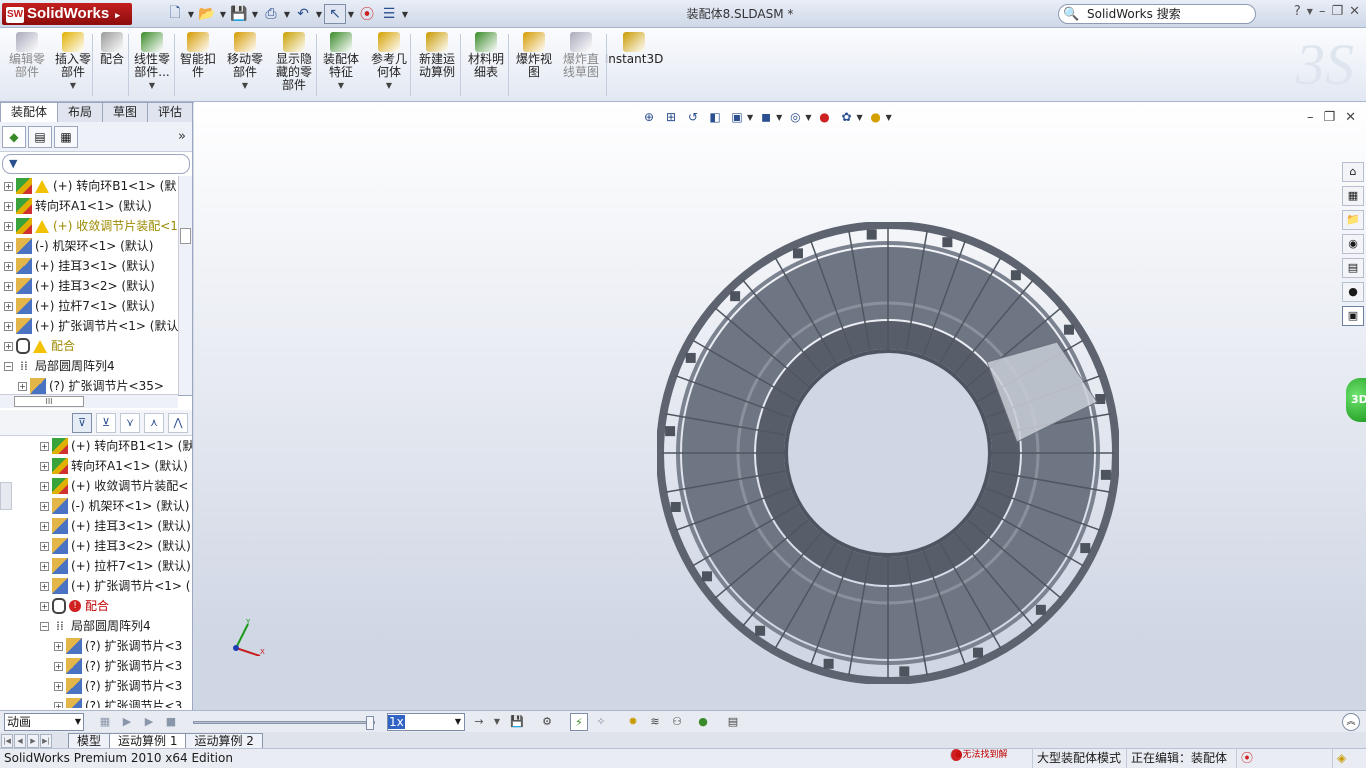 This screenshot has width=1366, height=768. Describe the element at coordinates (303, 14) in the screenshot. I see `undo-icon: ↶` at that location.